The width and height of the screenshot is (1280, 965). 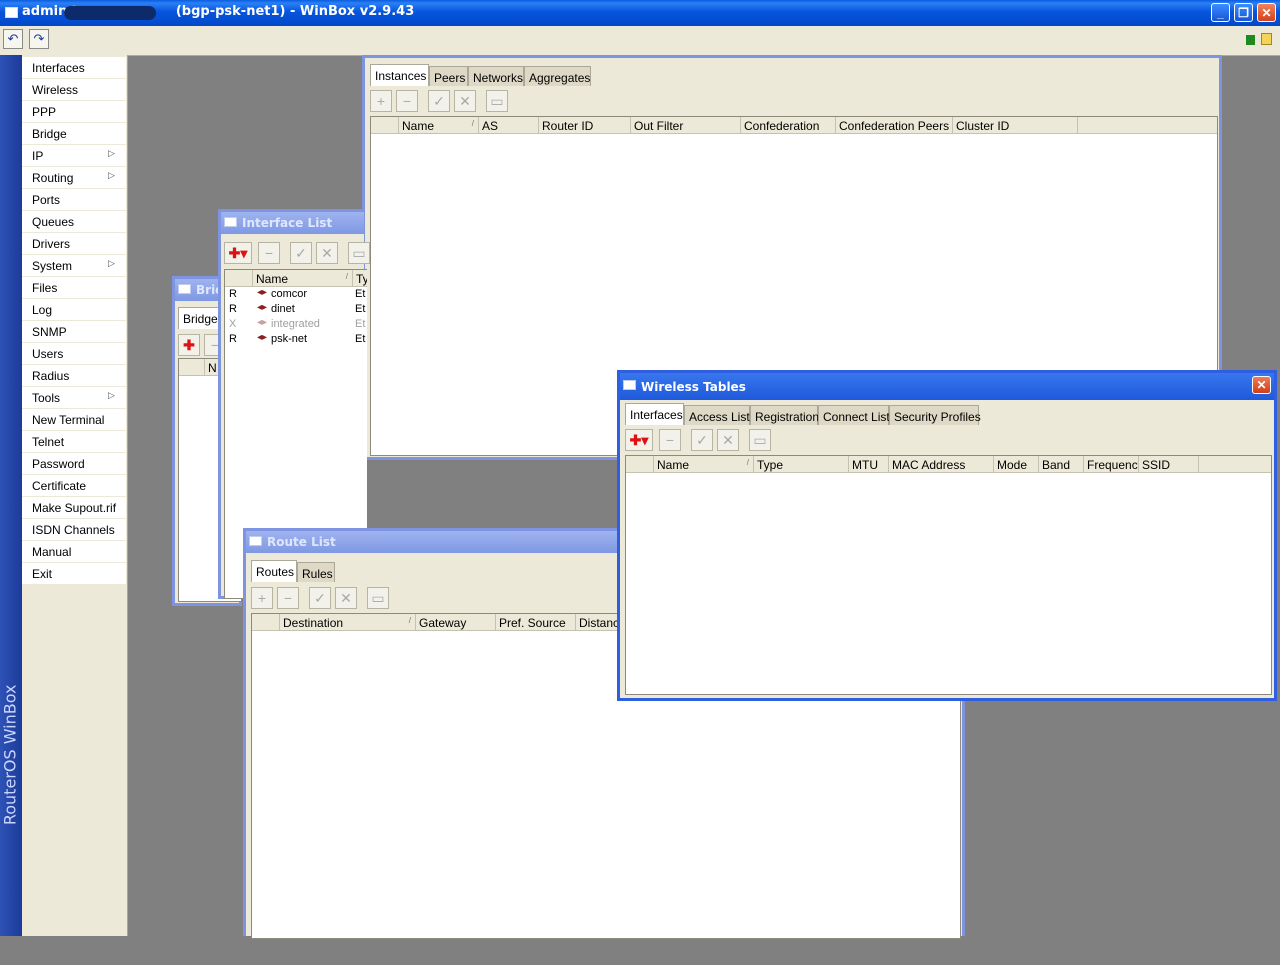 I want to click on col-gateway: Gateway, so click(x=456, y=622).